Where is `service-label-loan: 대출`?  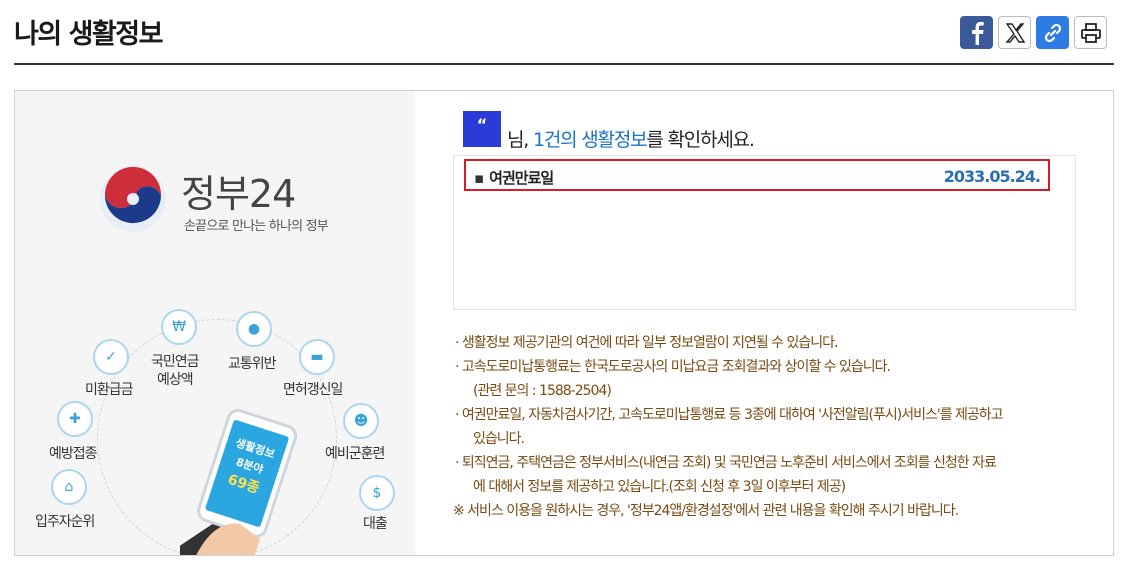 service-label-loan: 대출 is located at coordinates (375, 524).